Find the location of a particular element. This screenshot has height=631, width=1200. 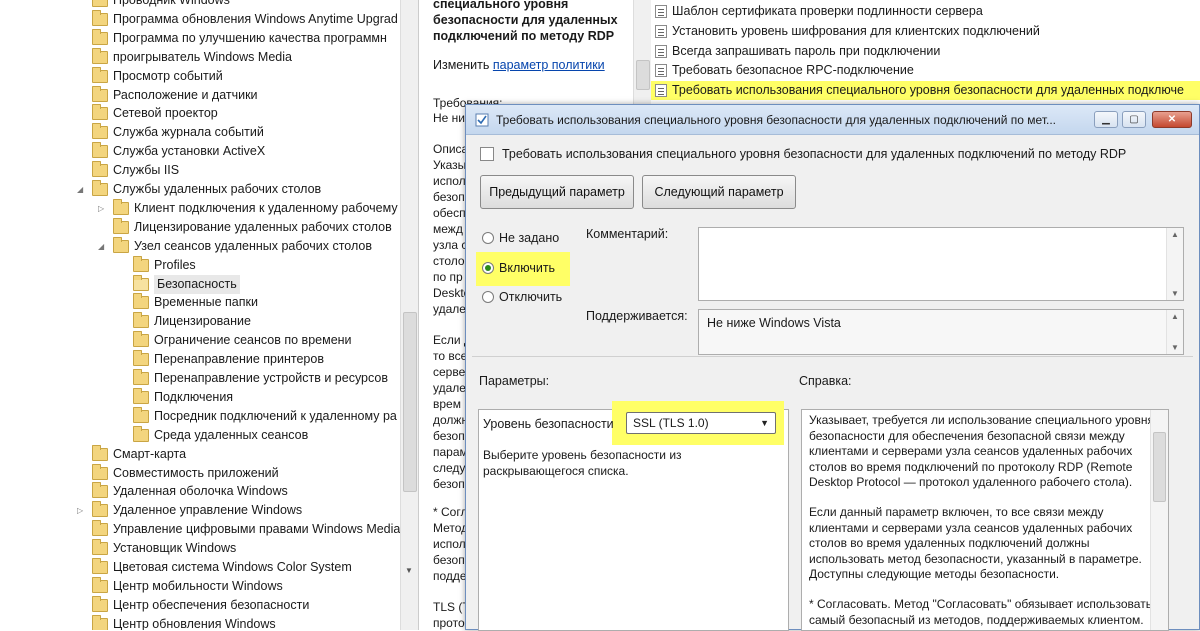

tree-item: Перенаправление устройств и ресурсов is located at coordinates (200, 378).